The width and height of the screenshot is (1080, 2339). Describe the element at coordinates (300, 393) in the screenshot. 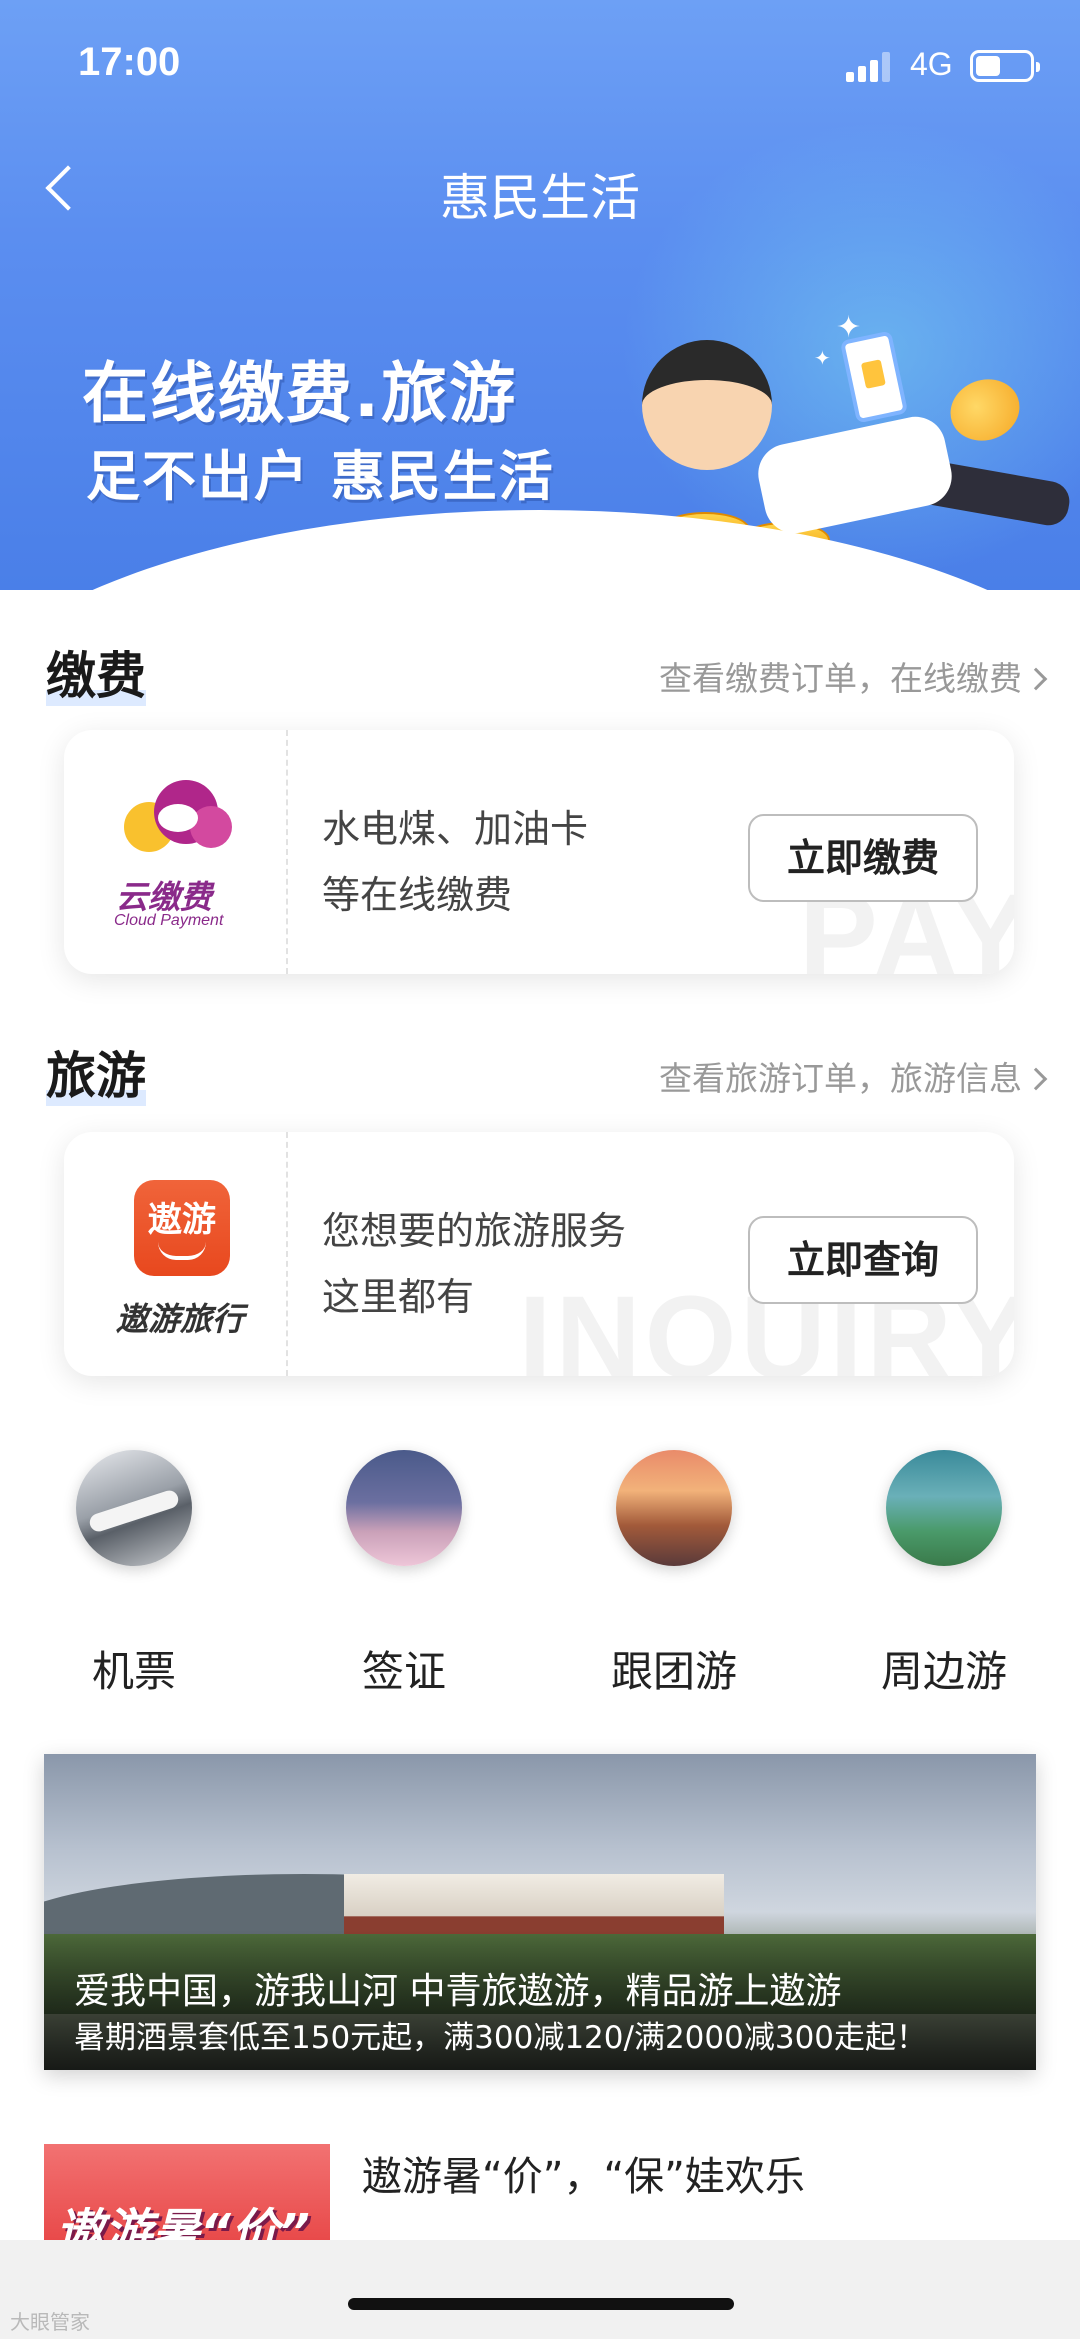

I see `hero-headline: 在线缴费.旅游` at that location.